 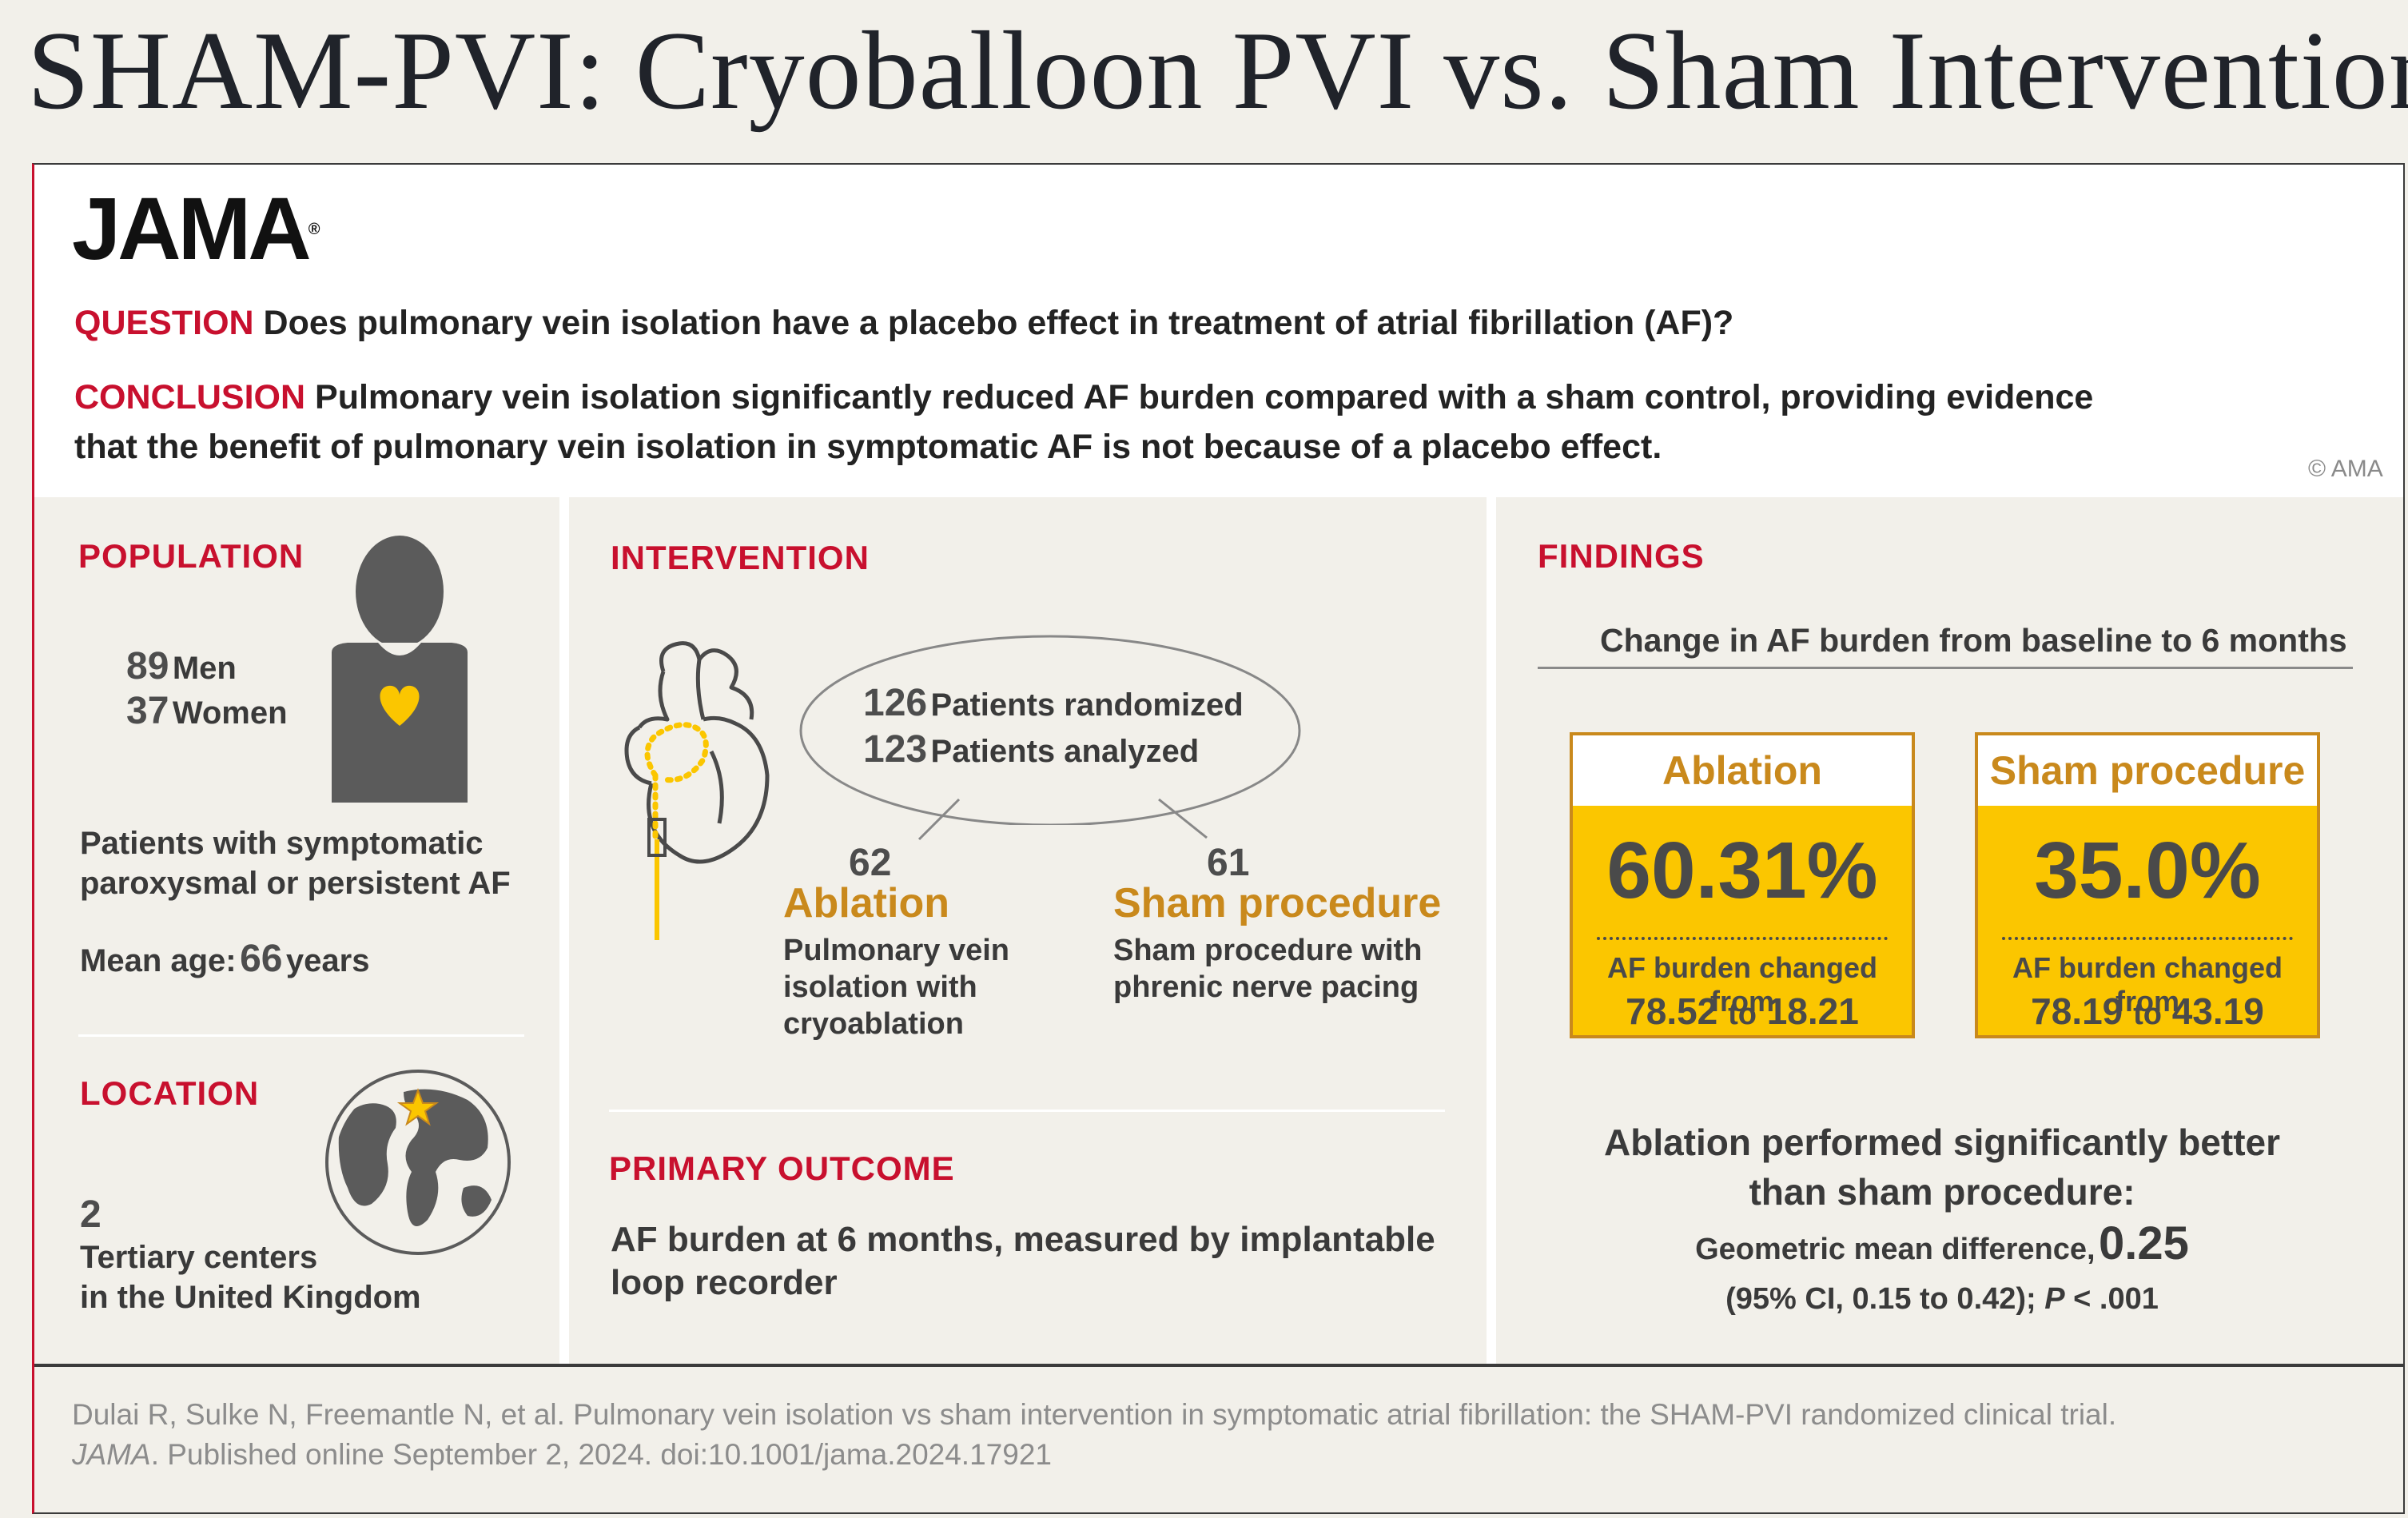 What do you see at coordinates (158, 960) in the screenshot?
I see `age-label: Mean age:` at bounding box center [158, 960].